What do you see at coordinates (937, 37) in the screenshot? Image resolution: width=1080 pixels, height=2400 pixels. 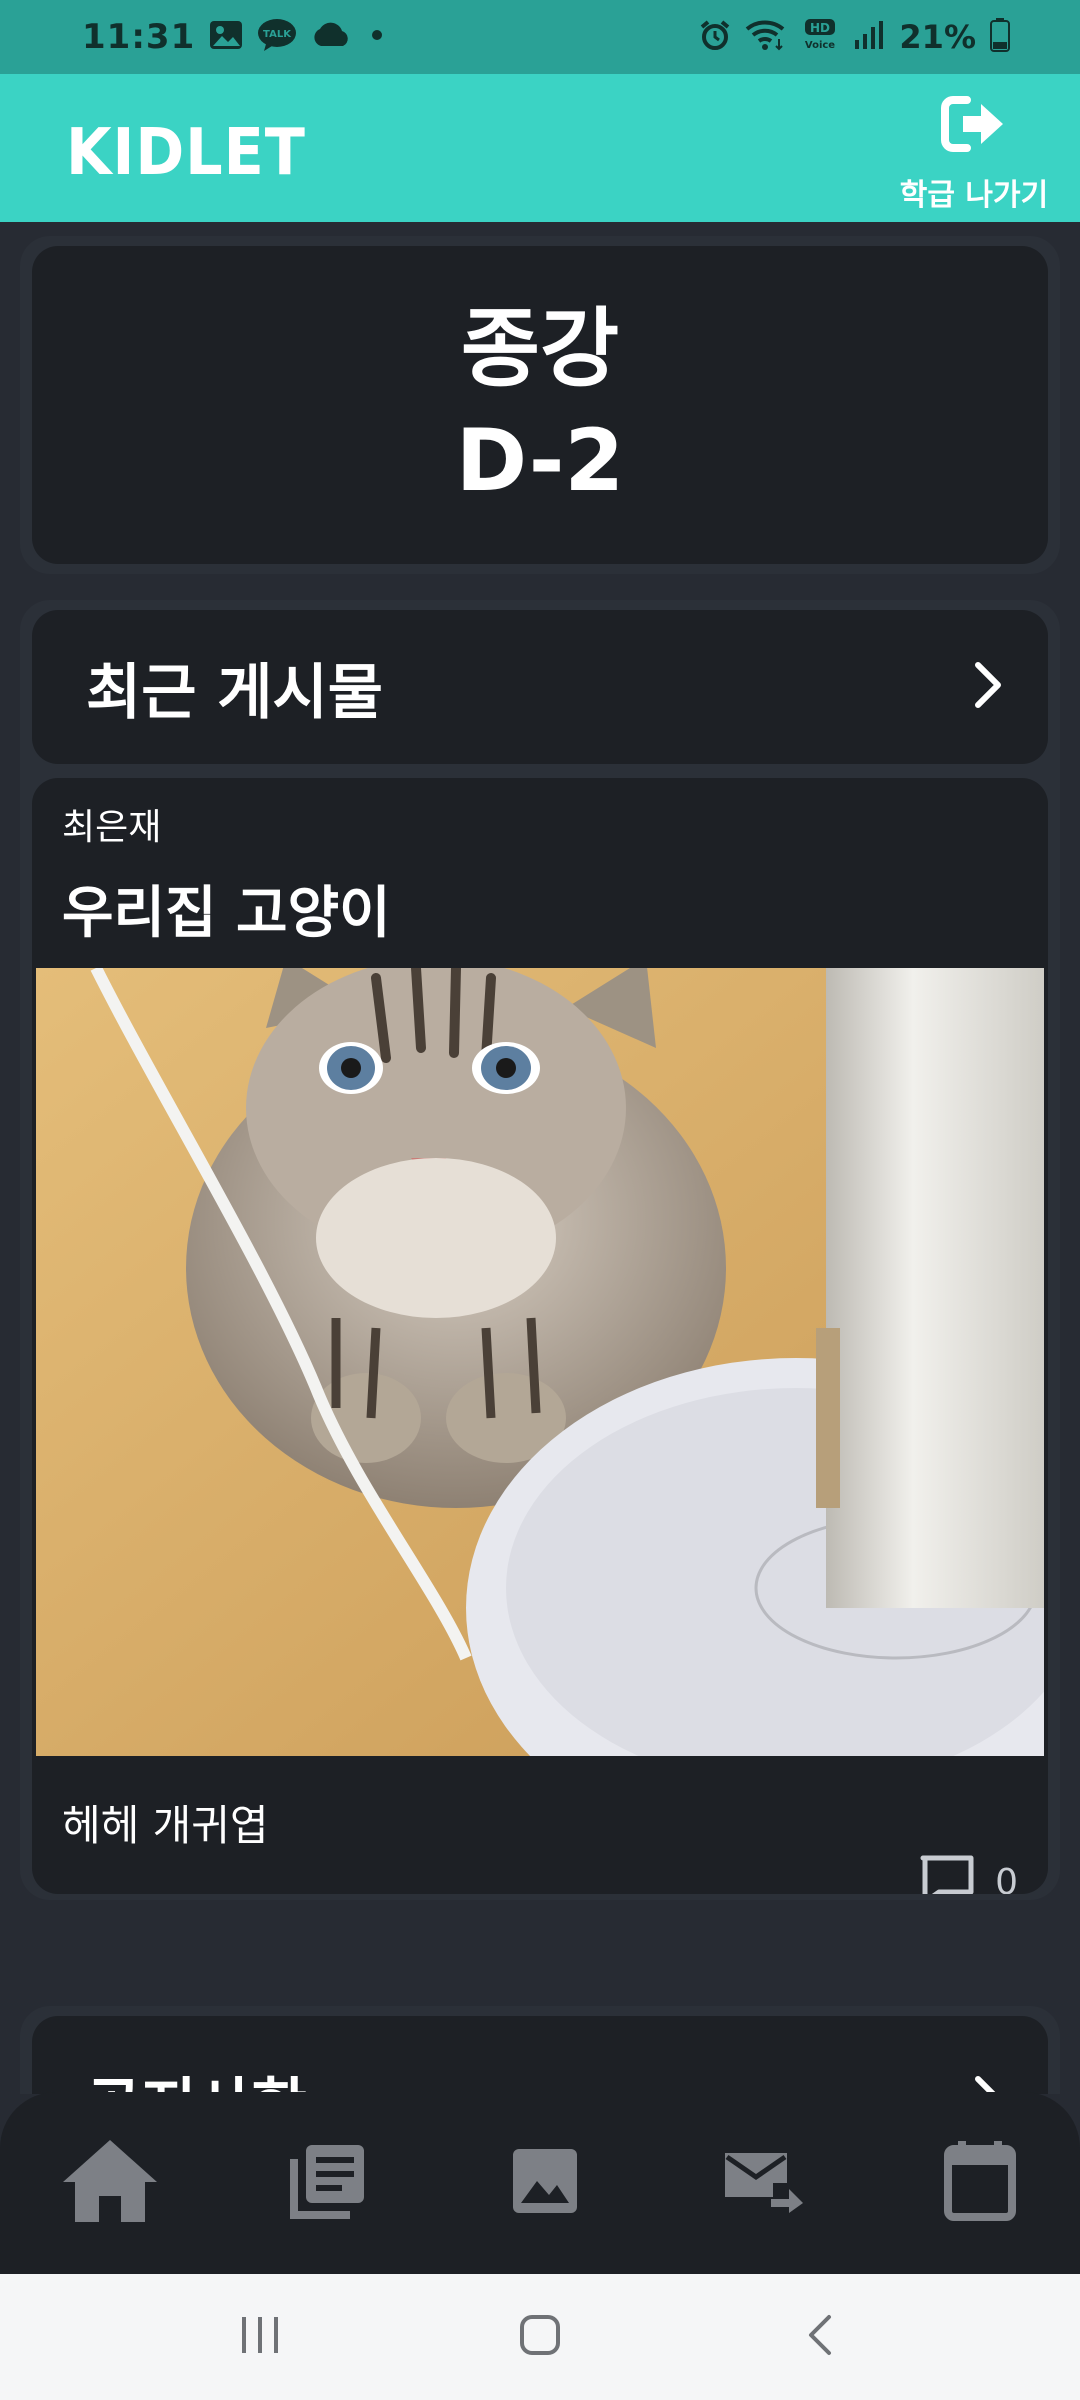 I see `battery-percent: 21%` at bounding box center [937, 37].